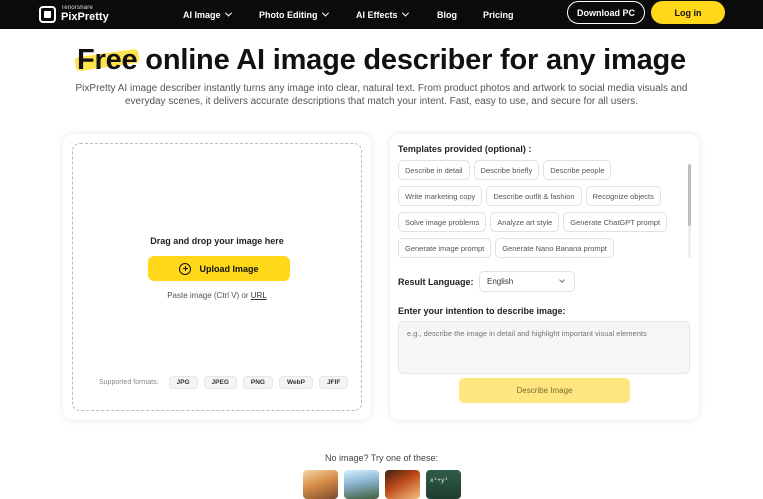  I want to click on template-chip: Write marketing copy, so click(440, 196).